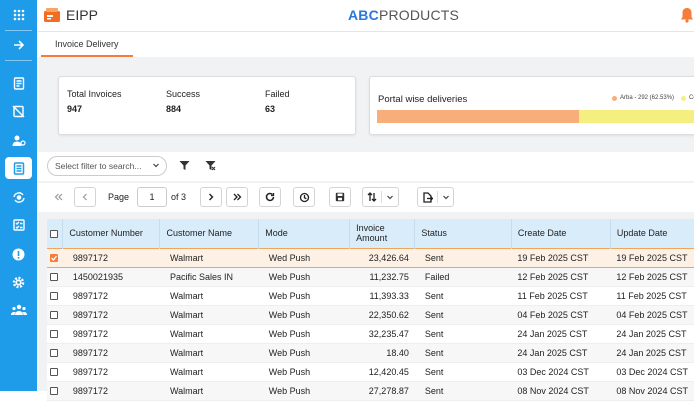 This screenshot has width=694, height=401. What do you see at coordinates (382, 257) in the screenshot?
I see `cell-amount: 23,426.64` at bounding box center [382, 257].